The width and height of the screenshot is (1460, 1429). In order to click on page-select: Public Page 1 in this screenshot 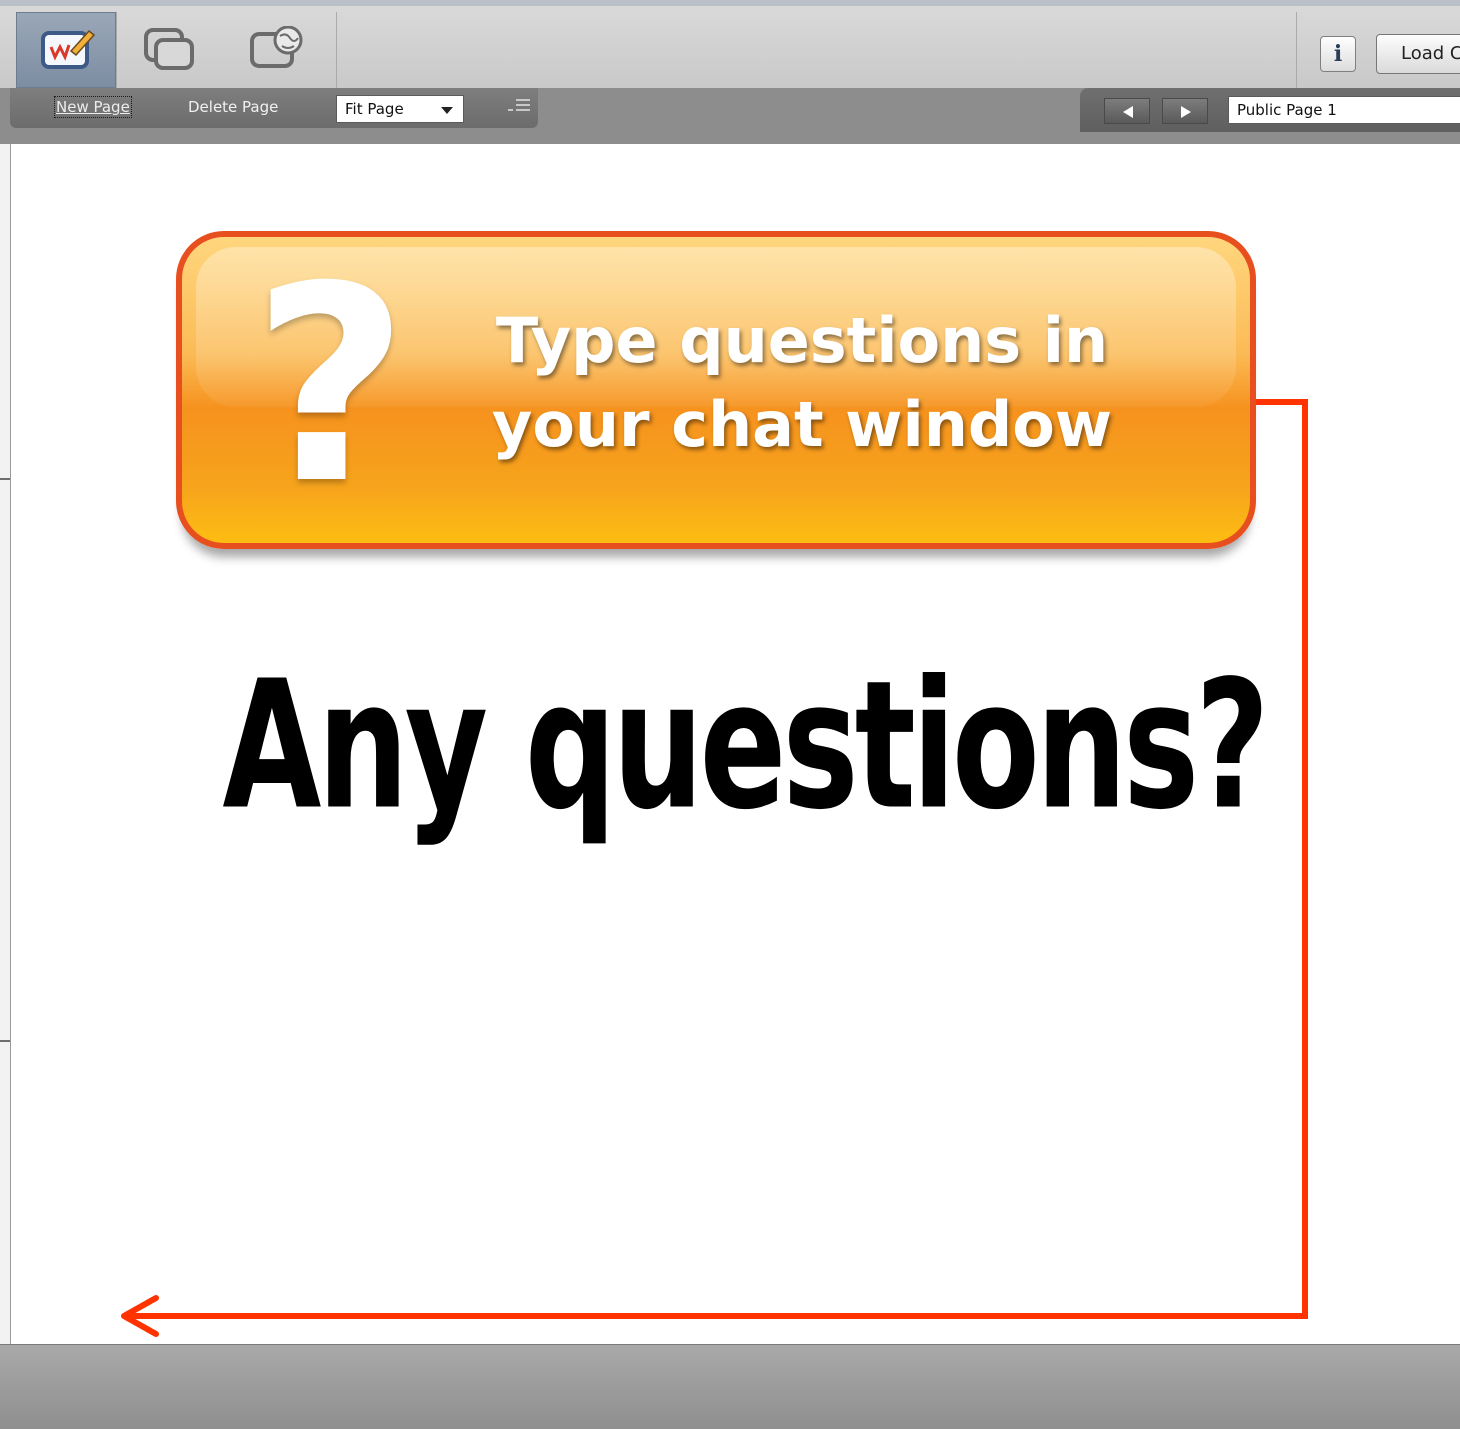, I will do `click(1344, 110)`.